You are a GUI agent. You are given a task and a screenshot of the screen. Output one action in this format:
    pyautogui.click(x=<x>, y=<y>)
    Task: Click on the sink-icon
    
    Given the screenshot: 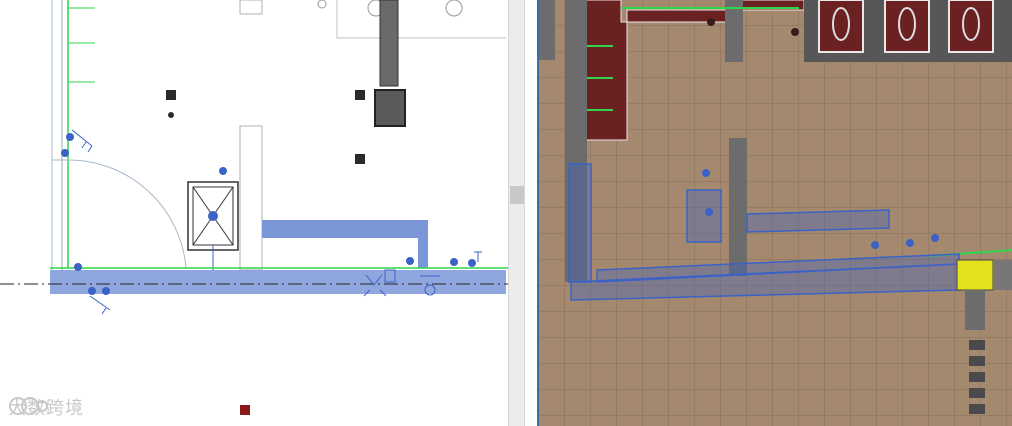 What is the action you would take?
    pyautogui.click(x=454, y=8)
    